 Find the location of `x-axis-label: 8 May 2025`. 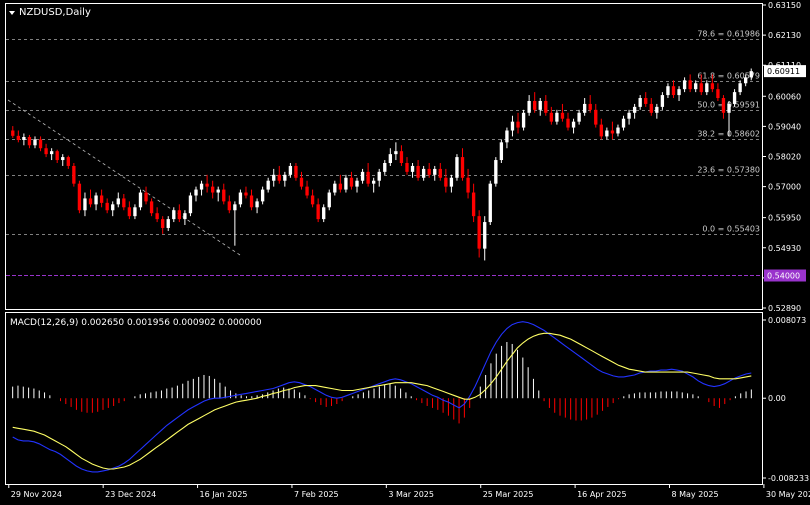

x-axis-label: 8 May 2025 is located at coordinates (694, 494).